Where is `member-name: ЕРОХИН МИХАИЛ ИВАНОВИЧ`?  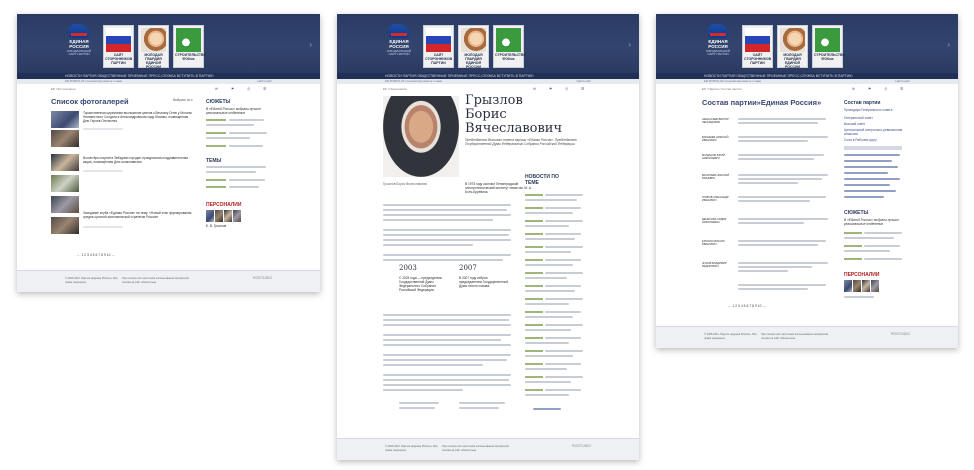 member-name: ЕРОХИН МИХАИЛ ИВАНОВИЧ is located at coordinates (717, 243).